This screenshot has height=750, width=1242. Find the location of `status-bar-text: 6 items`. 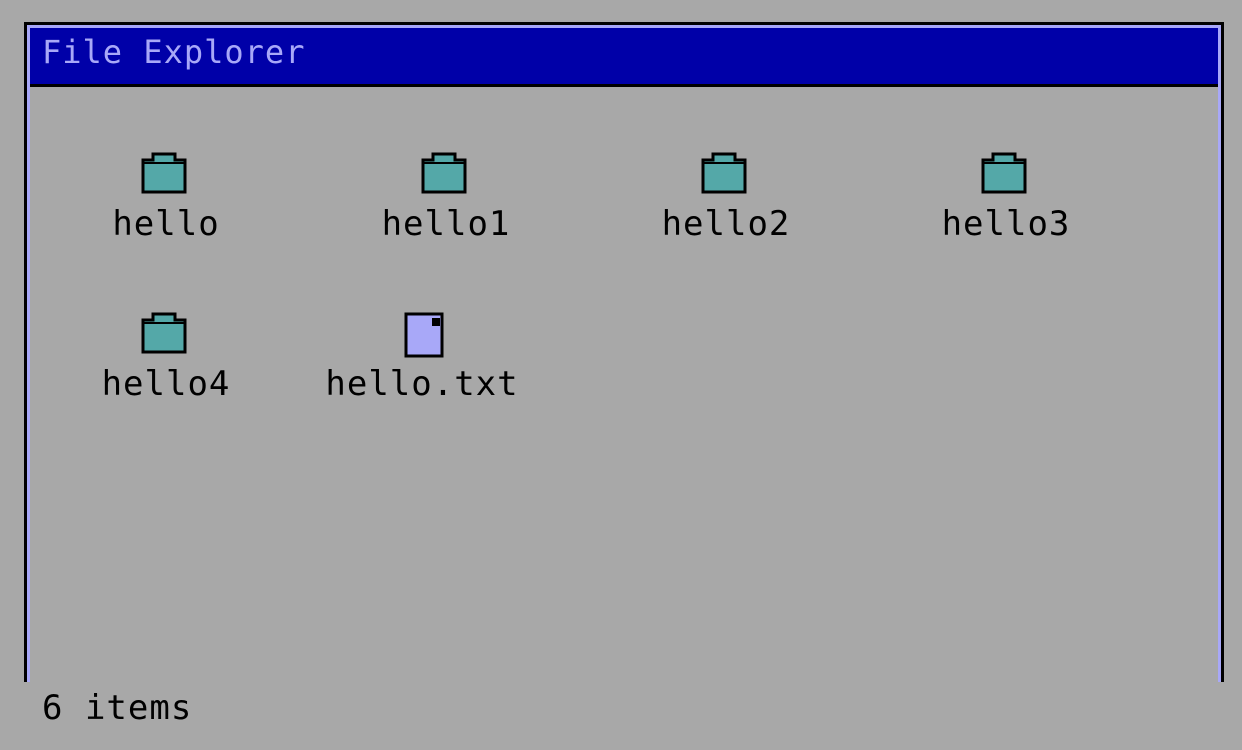

status-bar-text: 6 items is located at coordinates (117, 708).